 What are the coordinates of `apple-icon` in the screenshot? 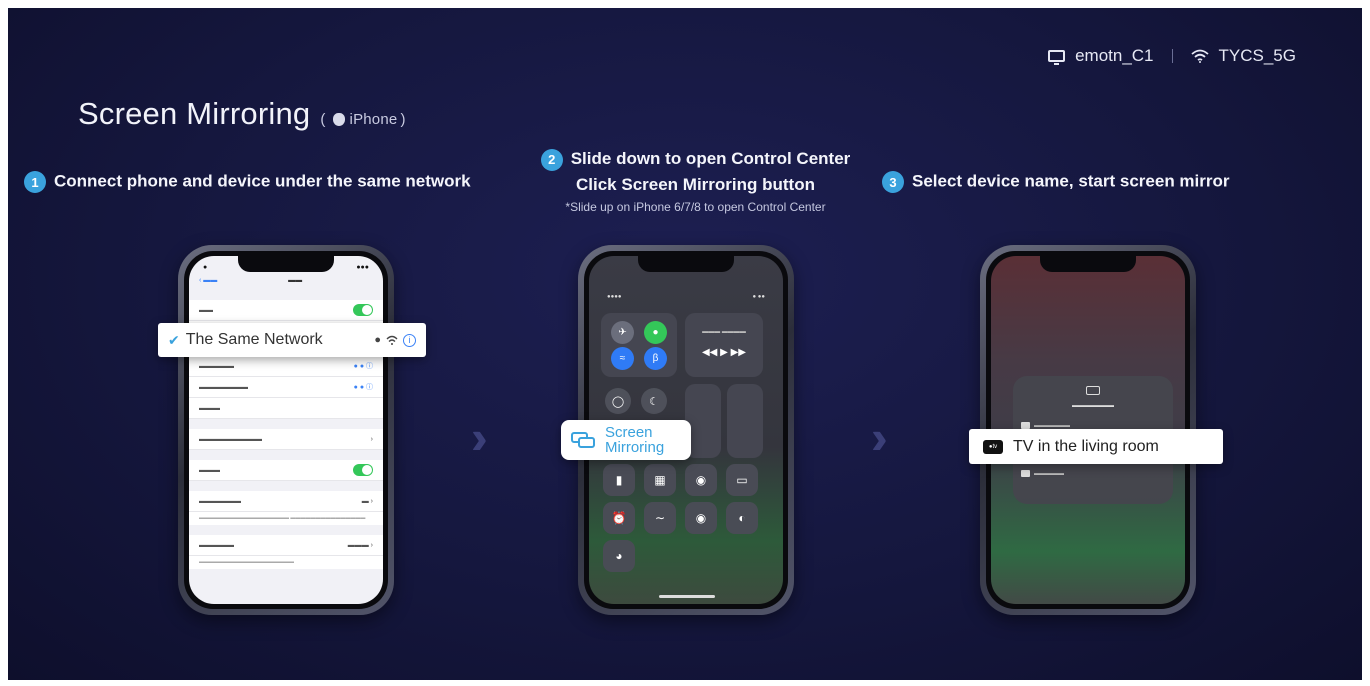 It's located at (338, 119).